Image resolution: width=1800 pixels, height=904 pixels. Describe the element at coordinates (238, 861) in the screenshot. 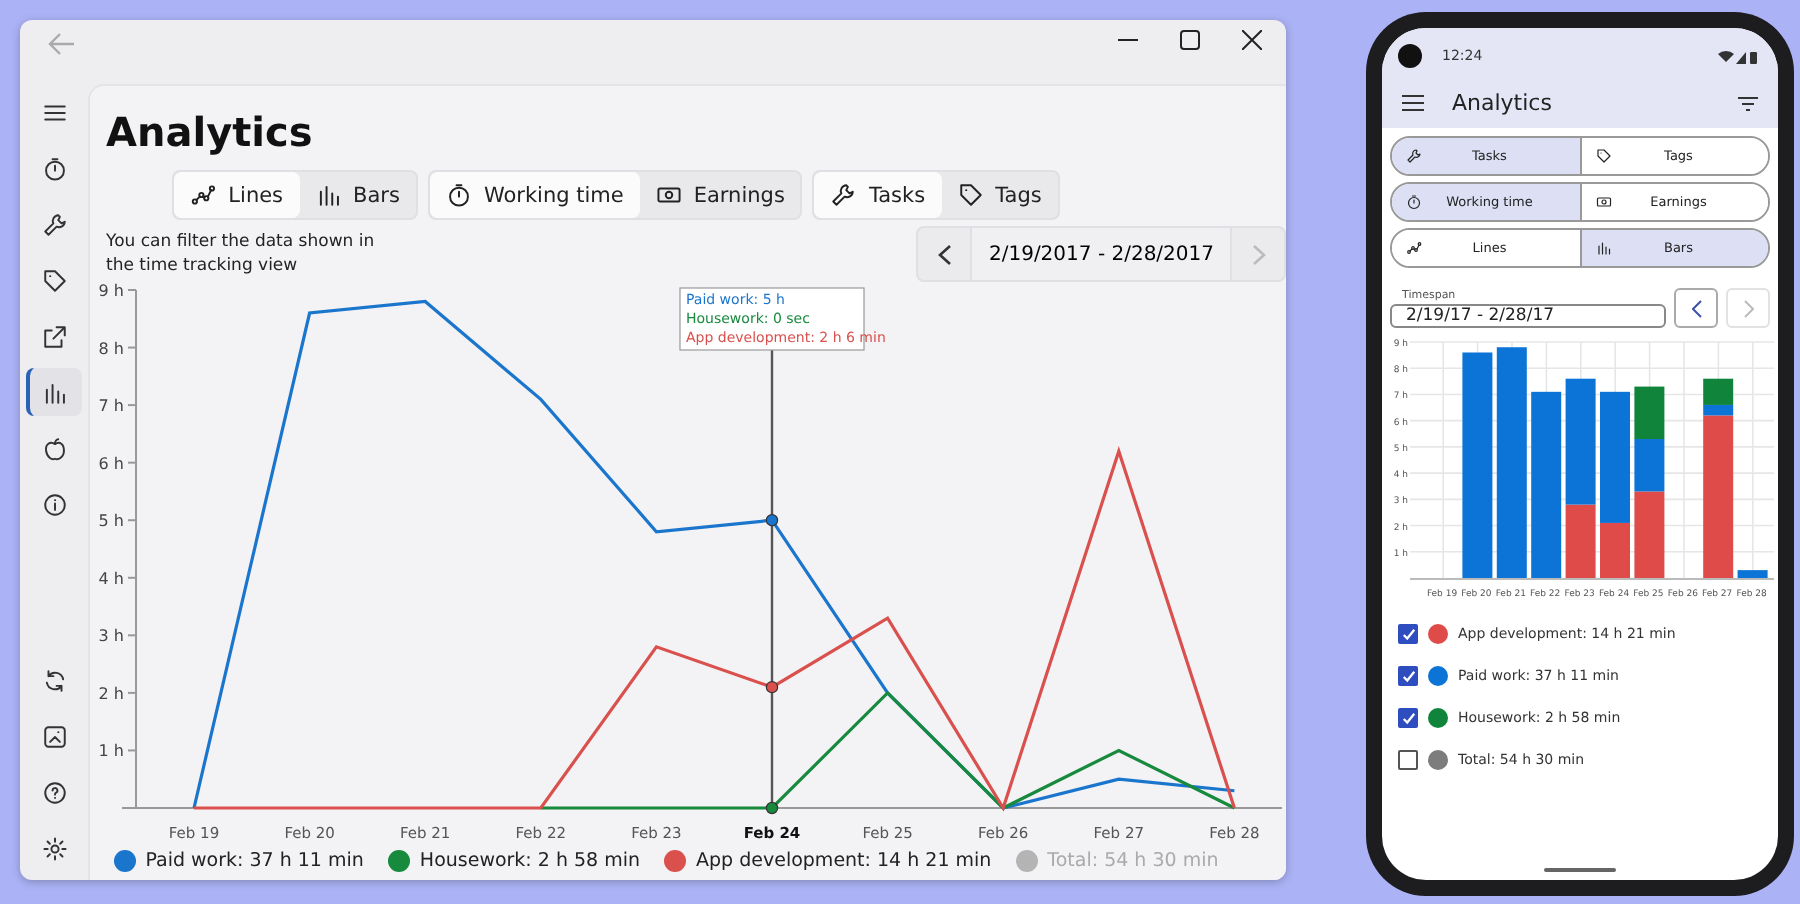

I see `legend-item: Paid work: 37 h 11 min` at that location.